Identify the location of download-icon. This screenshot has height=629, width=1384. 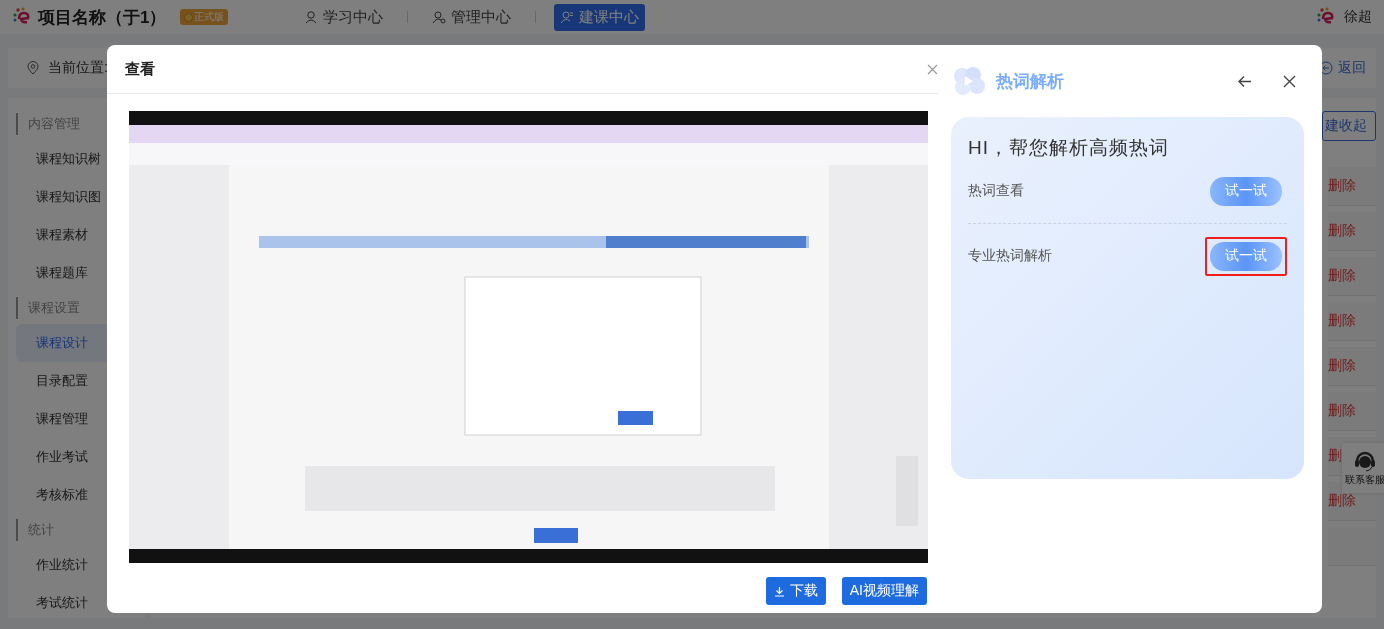
(779, 591).